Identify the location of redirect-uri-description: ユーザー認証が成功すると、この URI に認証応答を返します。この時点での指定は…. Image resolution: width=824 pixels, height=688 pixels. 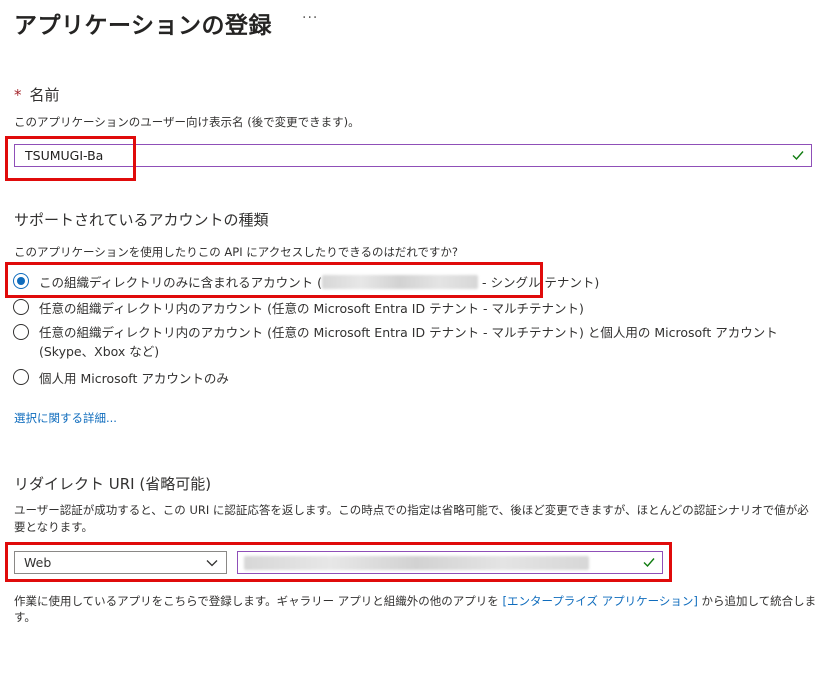
(411, 518).